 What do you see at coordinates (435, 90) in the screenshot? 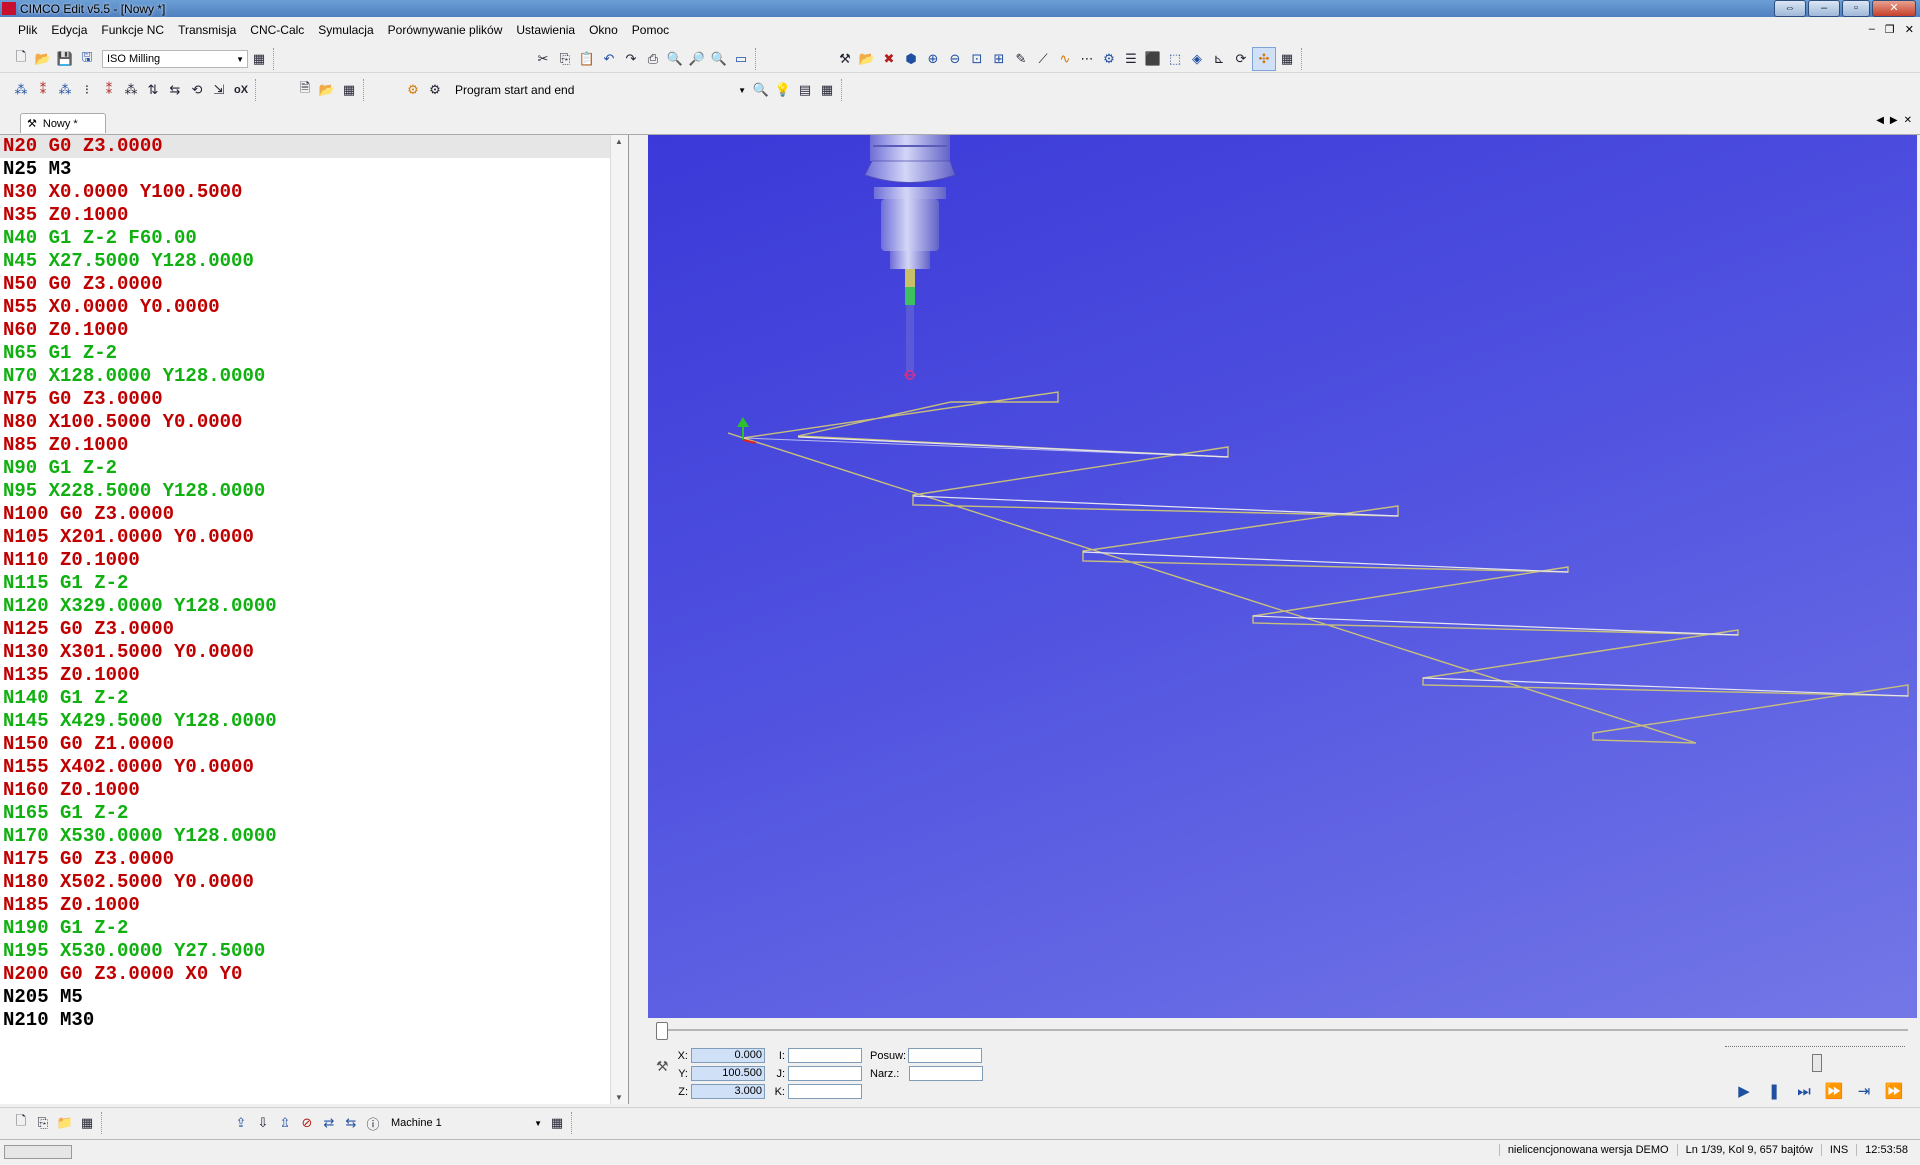
I see `macro-settings-icon: ⚙` at bounding box center [435, 90].